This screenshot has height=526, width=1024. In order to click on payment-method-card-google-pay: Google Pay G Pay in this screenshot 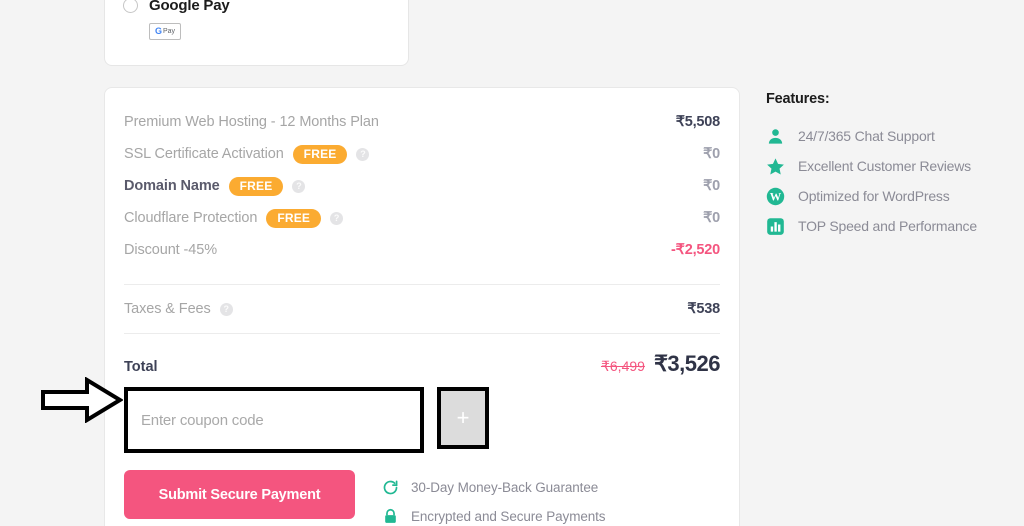, I will do `click(256, 33)`.